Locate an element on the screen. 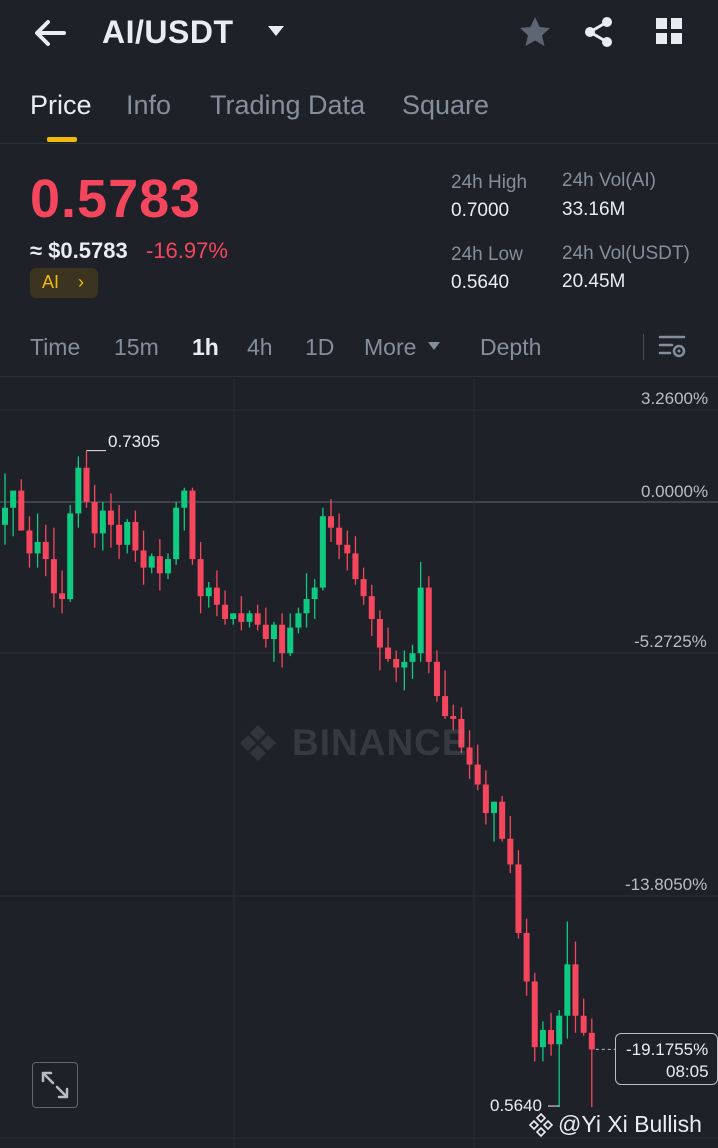 Image resolution: width=718 pixels, height=1148 pixels. y-axis-label: -13.8050% is located at coordinates (666, 884).